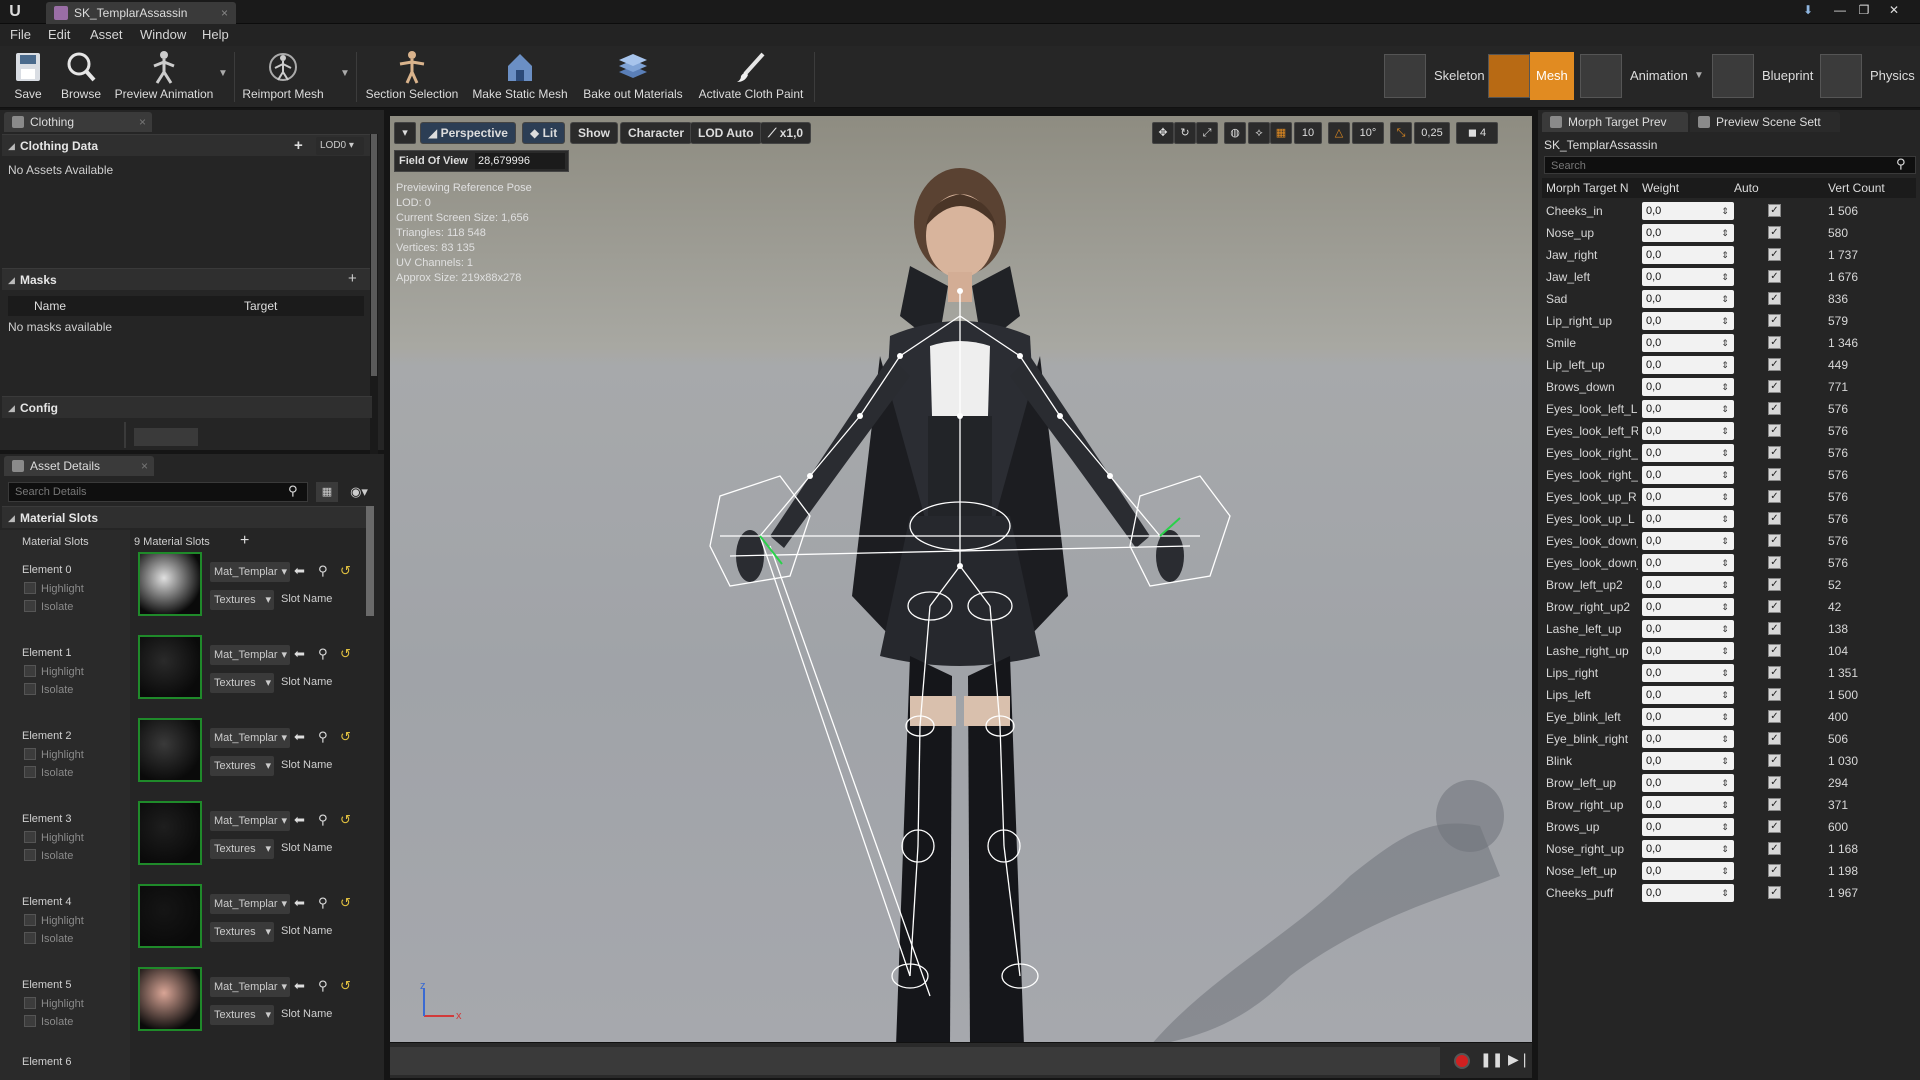 This screenshot has width=1920, height=1080. What do you see at coordinates (1615, 122) in the screenshot?
I see `tab-morph-target-preview: Morph Target Prev` at bounding box center [1615, 122].